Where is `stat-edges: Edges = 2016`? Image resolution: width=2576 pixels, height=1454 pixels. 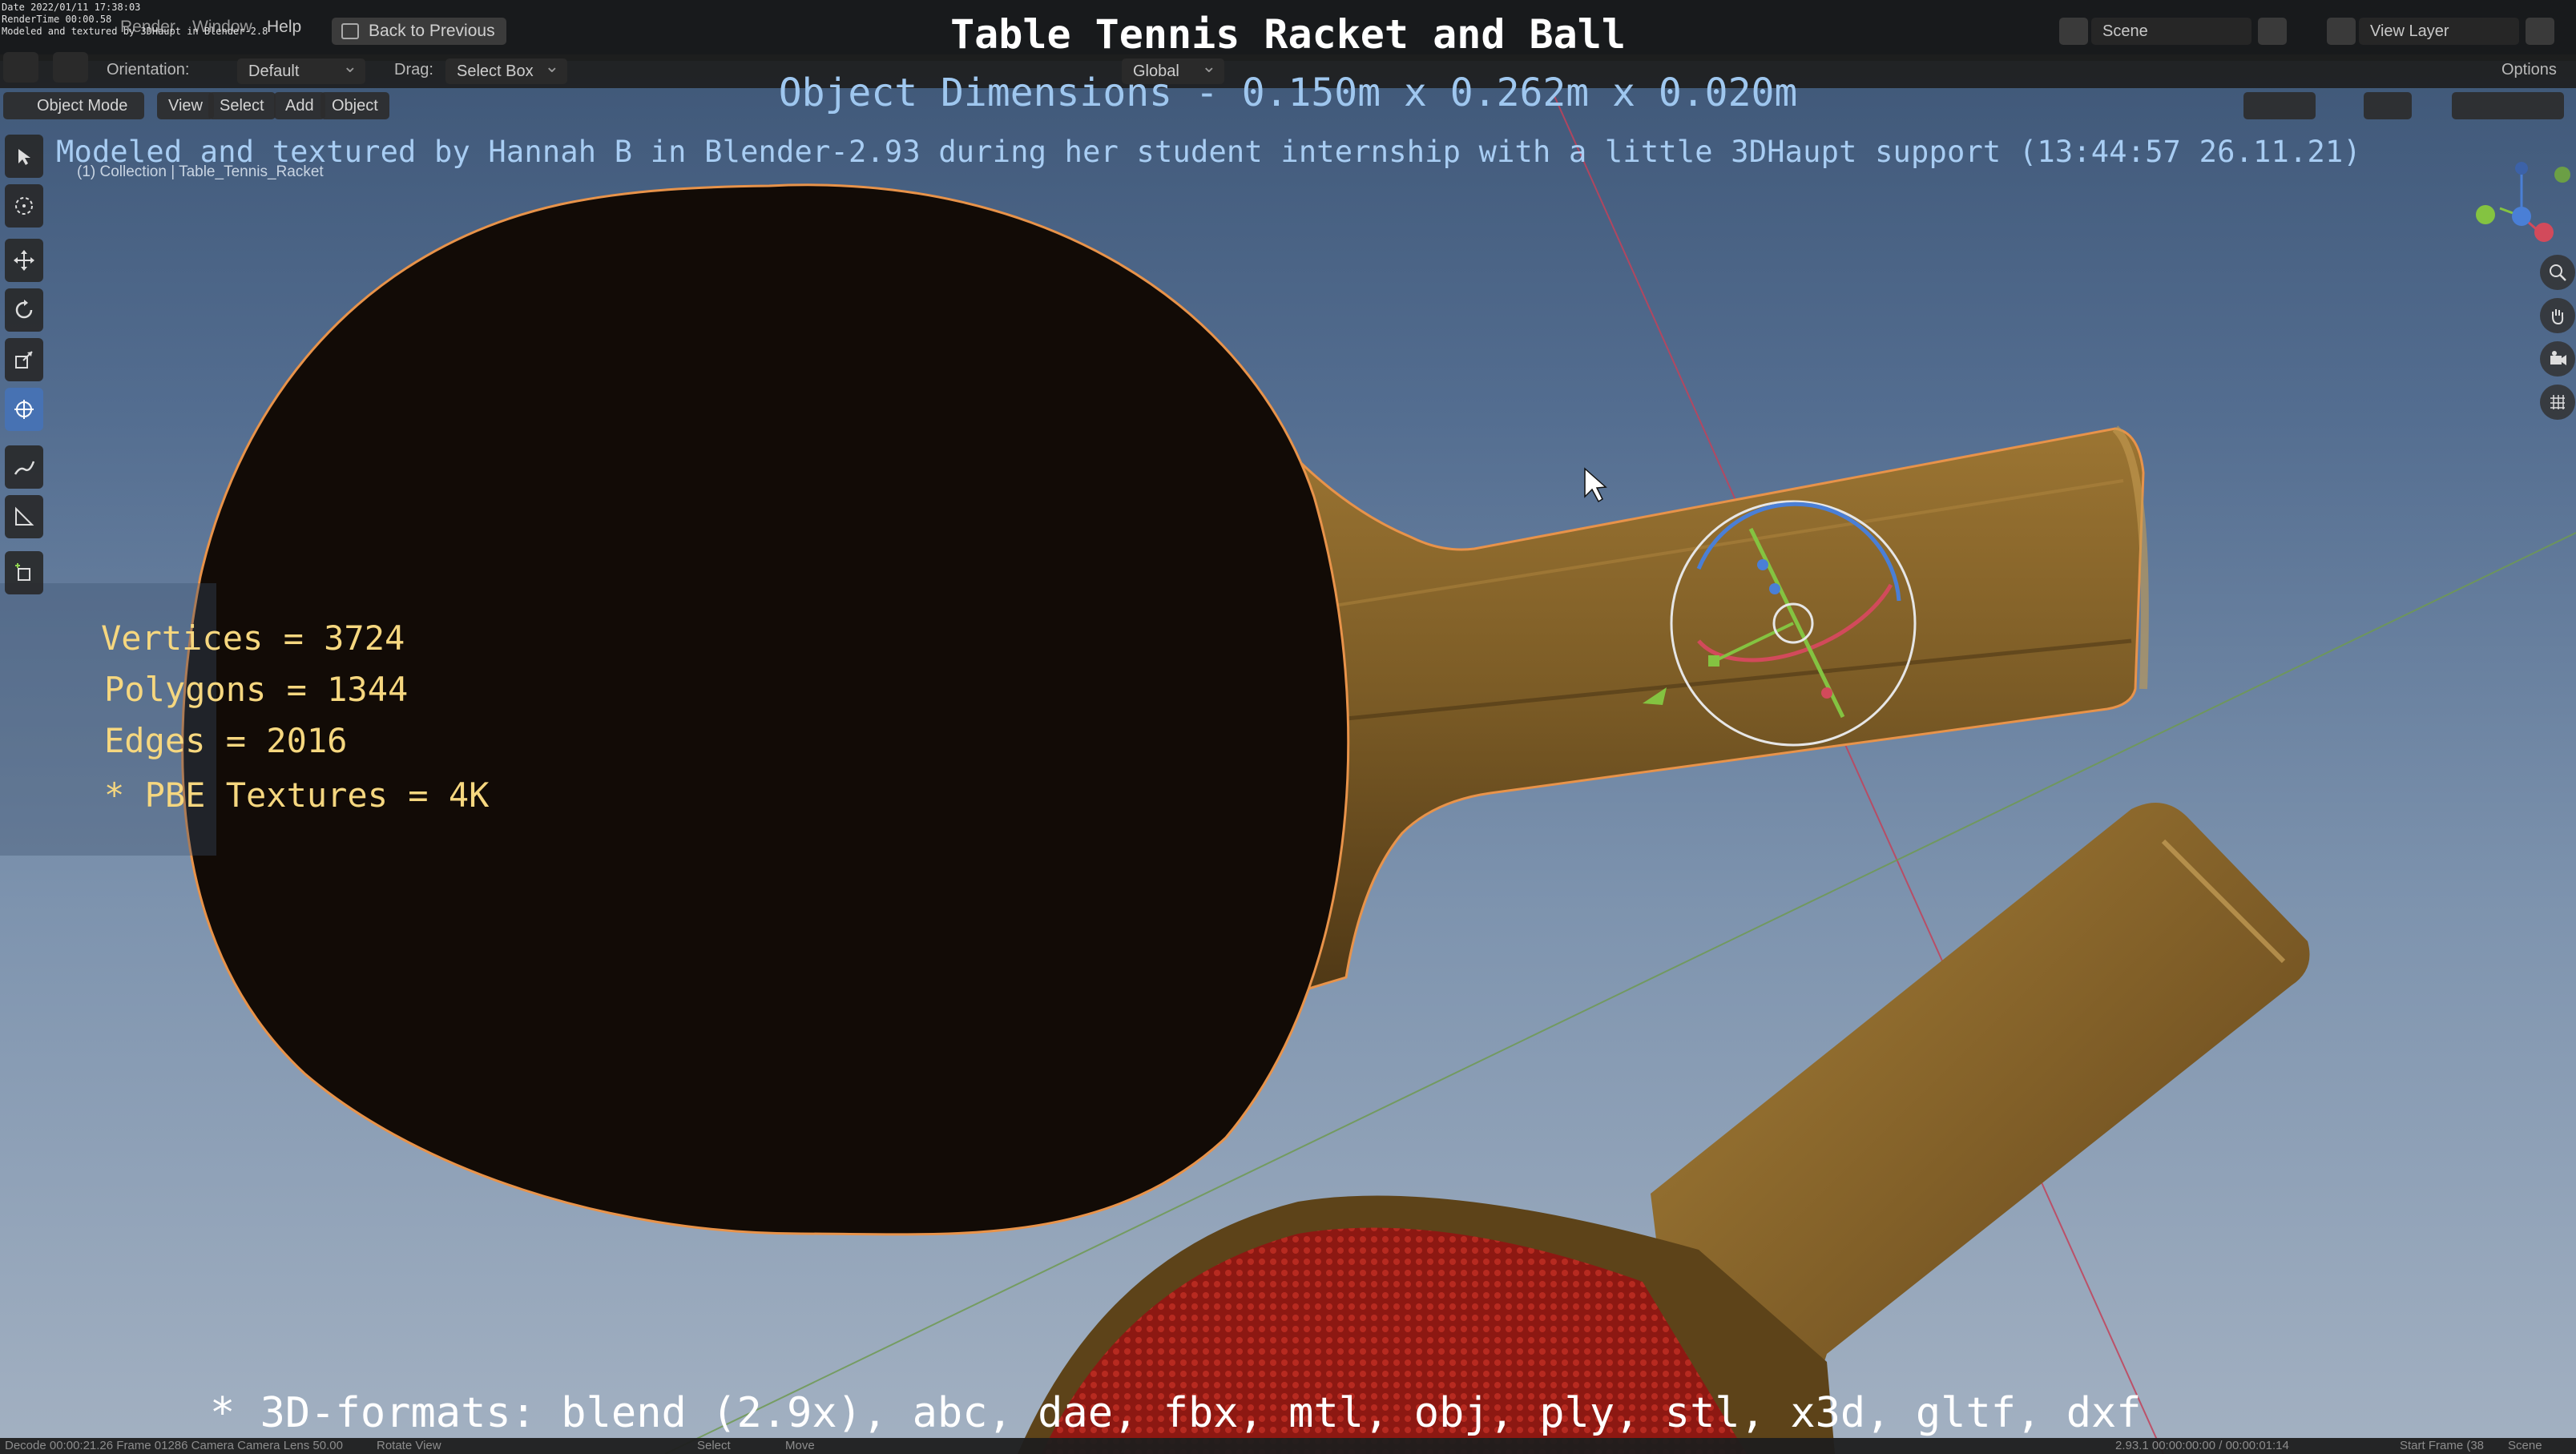 stat-edges: Edges = 2016 is located at coordinates (226, 740).